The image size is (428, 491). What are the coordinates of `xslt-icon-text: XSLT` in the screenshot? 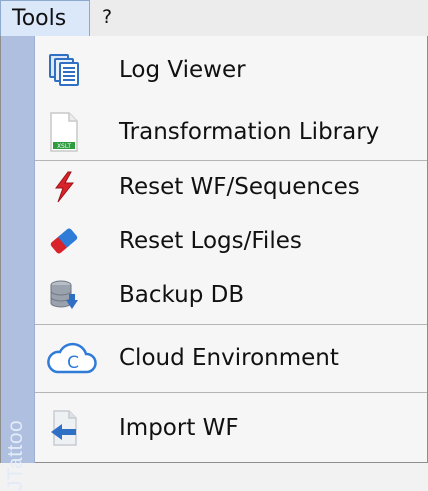 It's located at (64, 146).